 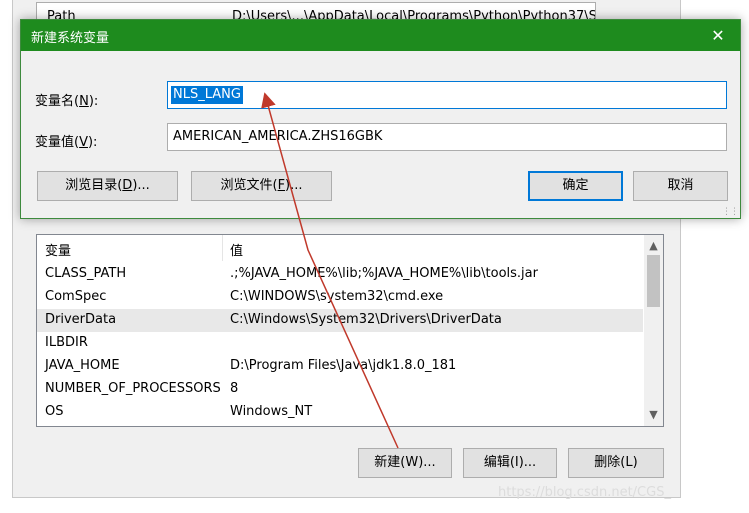 What do you see at coordinates (718, 35) in the screenshot?
I see `close-icon: ✕` at bounding box center [718, 35].